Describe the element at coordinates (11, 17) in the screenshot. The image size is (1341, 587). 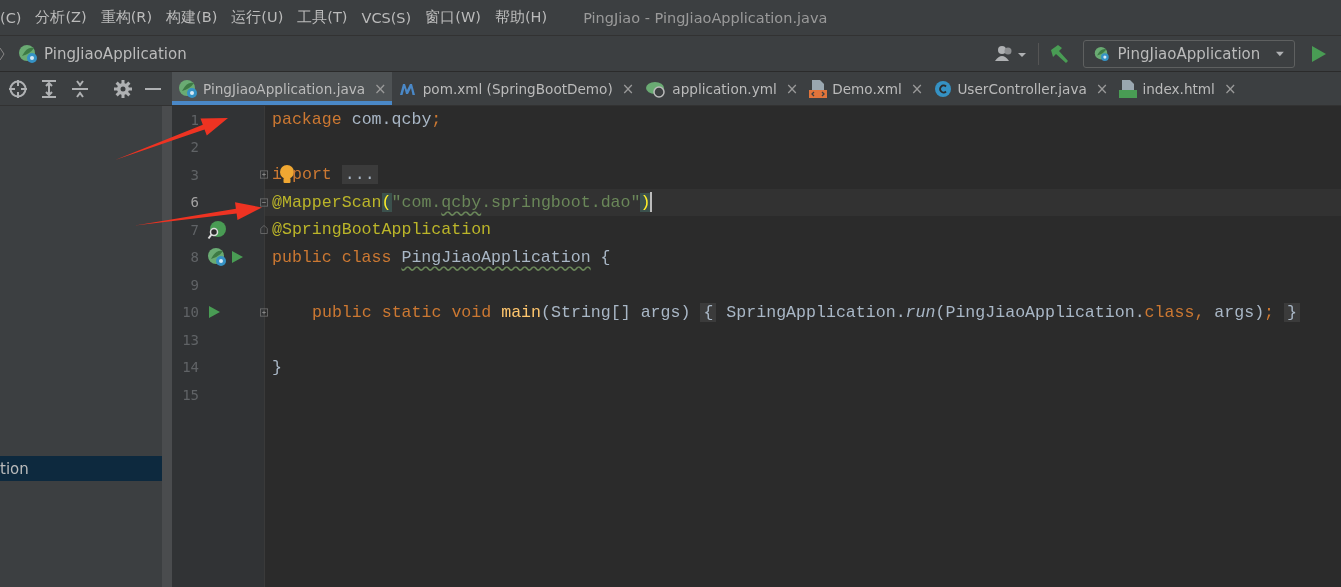
I see `menu-item: (C)` at that location.